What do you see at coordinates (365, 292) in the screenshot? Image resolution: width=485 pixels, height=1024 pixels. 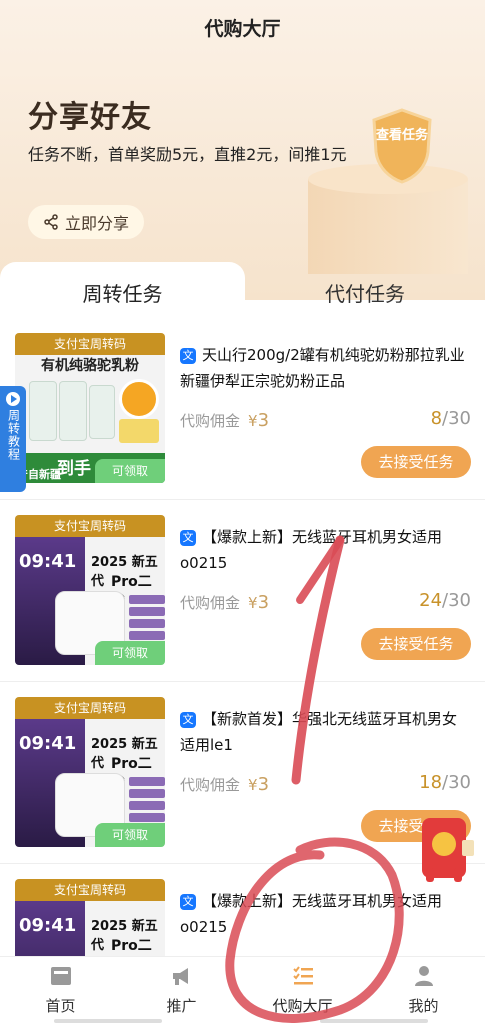 I see `tab-payment-tasks: 代付任务` at bounding box center [365, 292].